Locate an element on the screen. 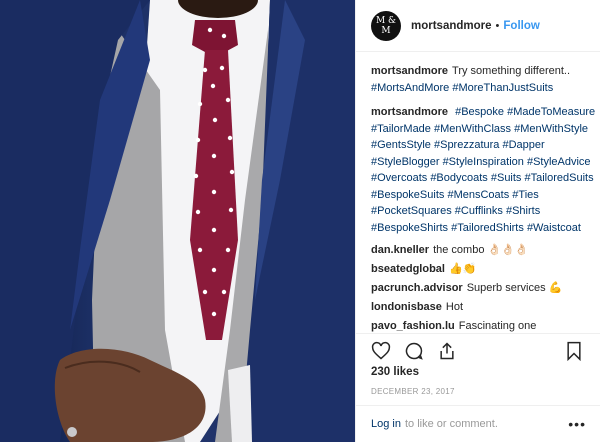 The height and width of the screenshot is (442, 600). hashtag-link: #MenWithStyle is located at coordinates (551, 129).